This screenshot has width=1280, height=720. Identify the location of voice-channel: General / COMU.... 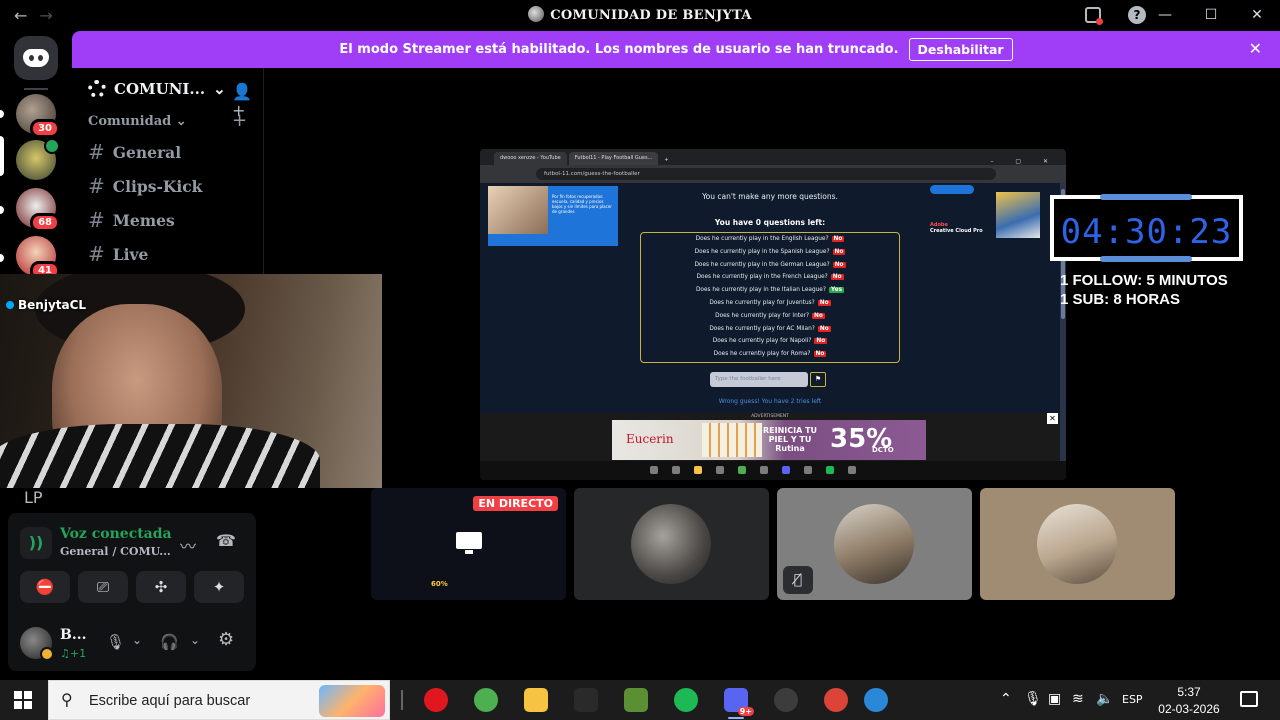
(115, 551).